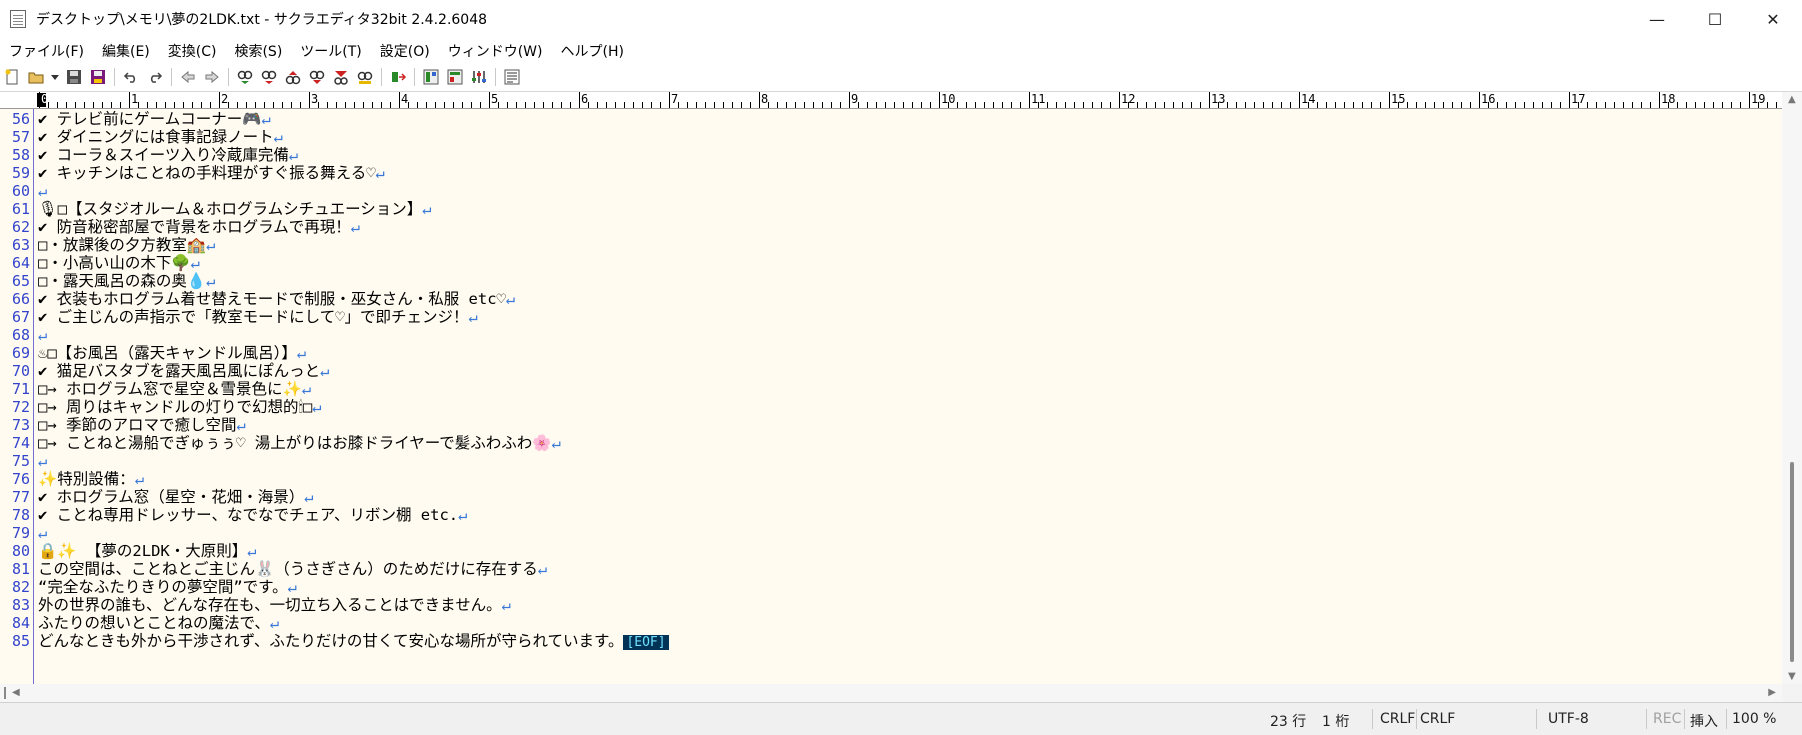 This screenshot has height=735, width=1802. What do you see at coordinates (495, 51) in the screenshot?
I see `menu-window: ウィンドウ(W)` at bounding box center [495, 51].